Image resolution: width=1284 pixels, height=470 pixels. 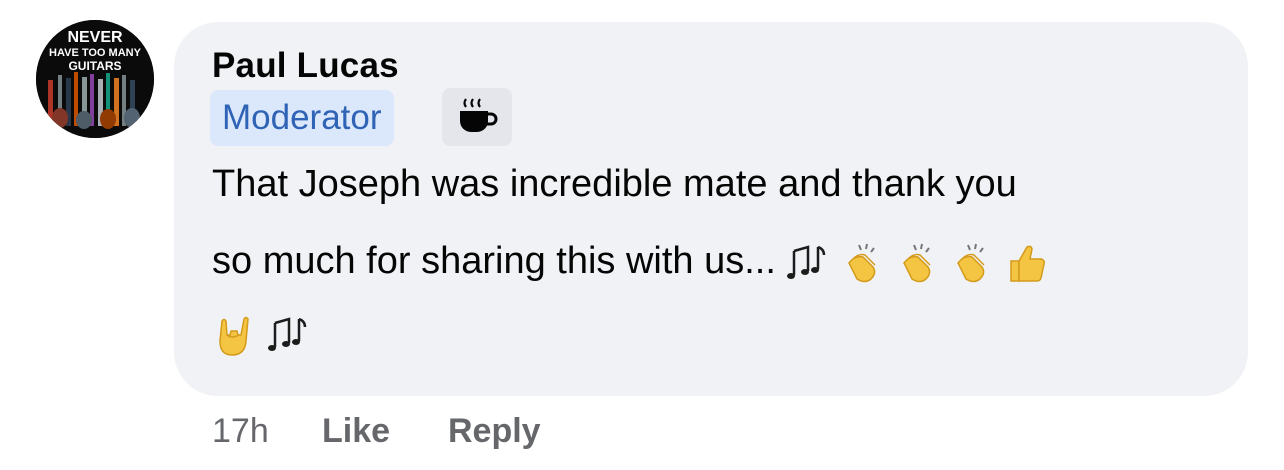 What do you see at coordinates (305, 66) in the screenshot?
I see `comment-author-name: Paul Lucas` at bounding box center [305, 66].